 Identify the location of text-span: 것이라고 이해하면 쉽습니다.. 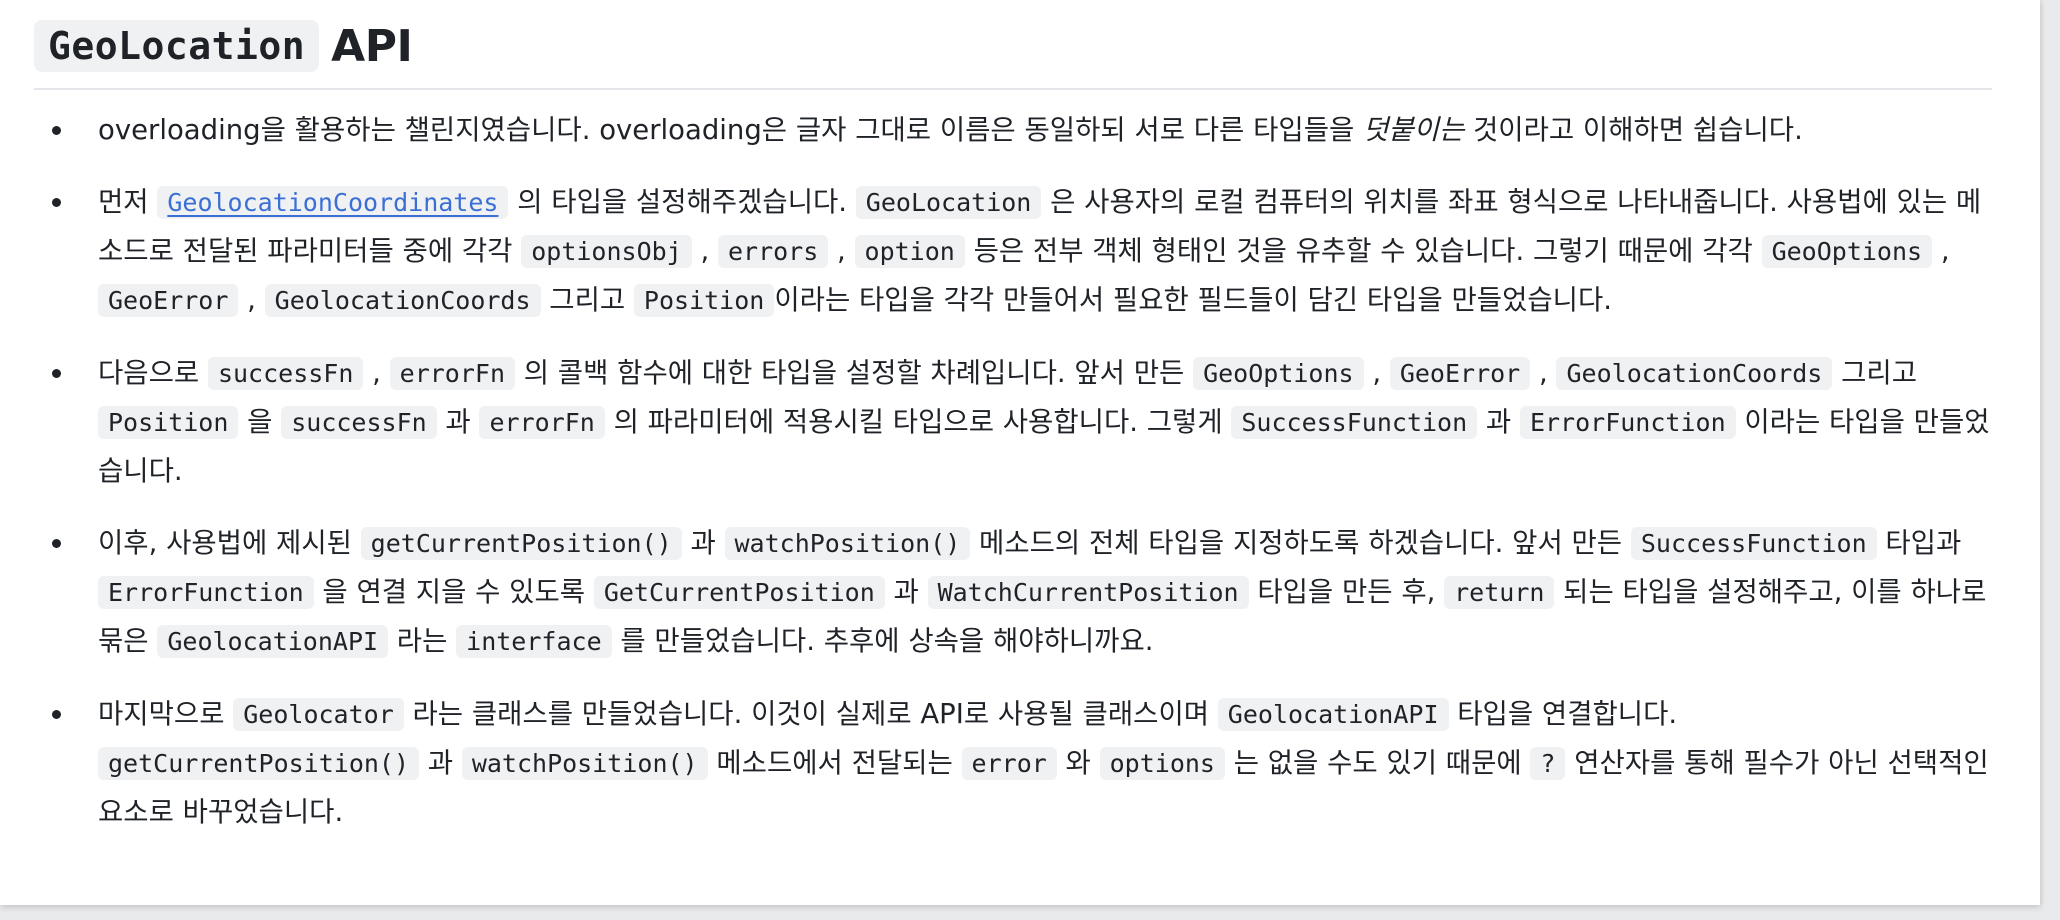
(1633, 130).